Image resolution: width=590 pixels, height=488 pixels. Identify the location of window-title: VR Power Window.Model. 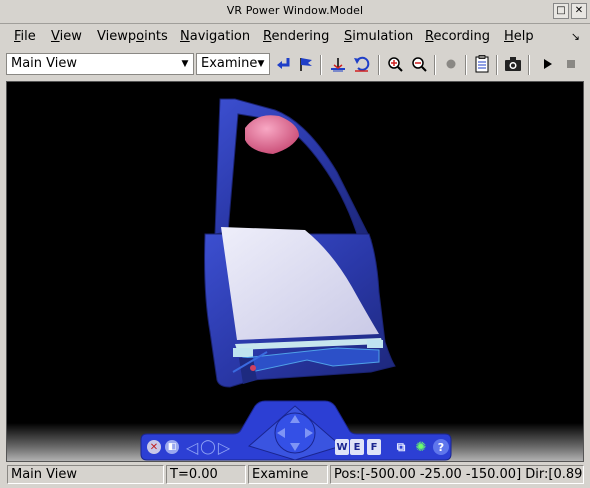
(295, 10).